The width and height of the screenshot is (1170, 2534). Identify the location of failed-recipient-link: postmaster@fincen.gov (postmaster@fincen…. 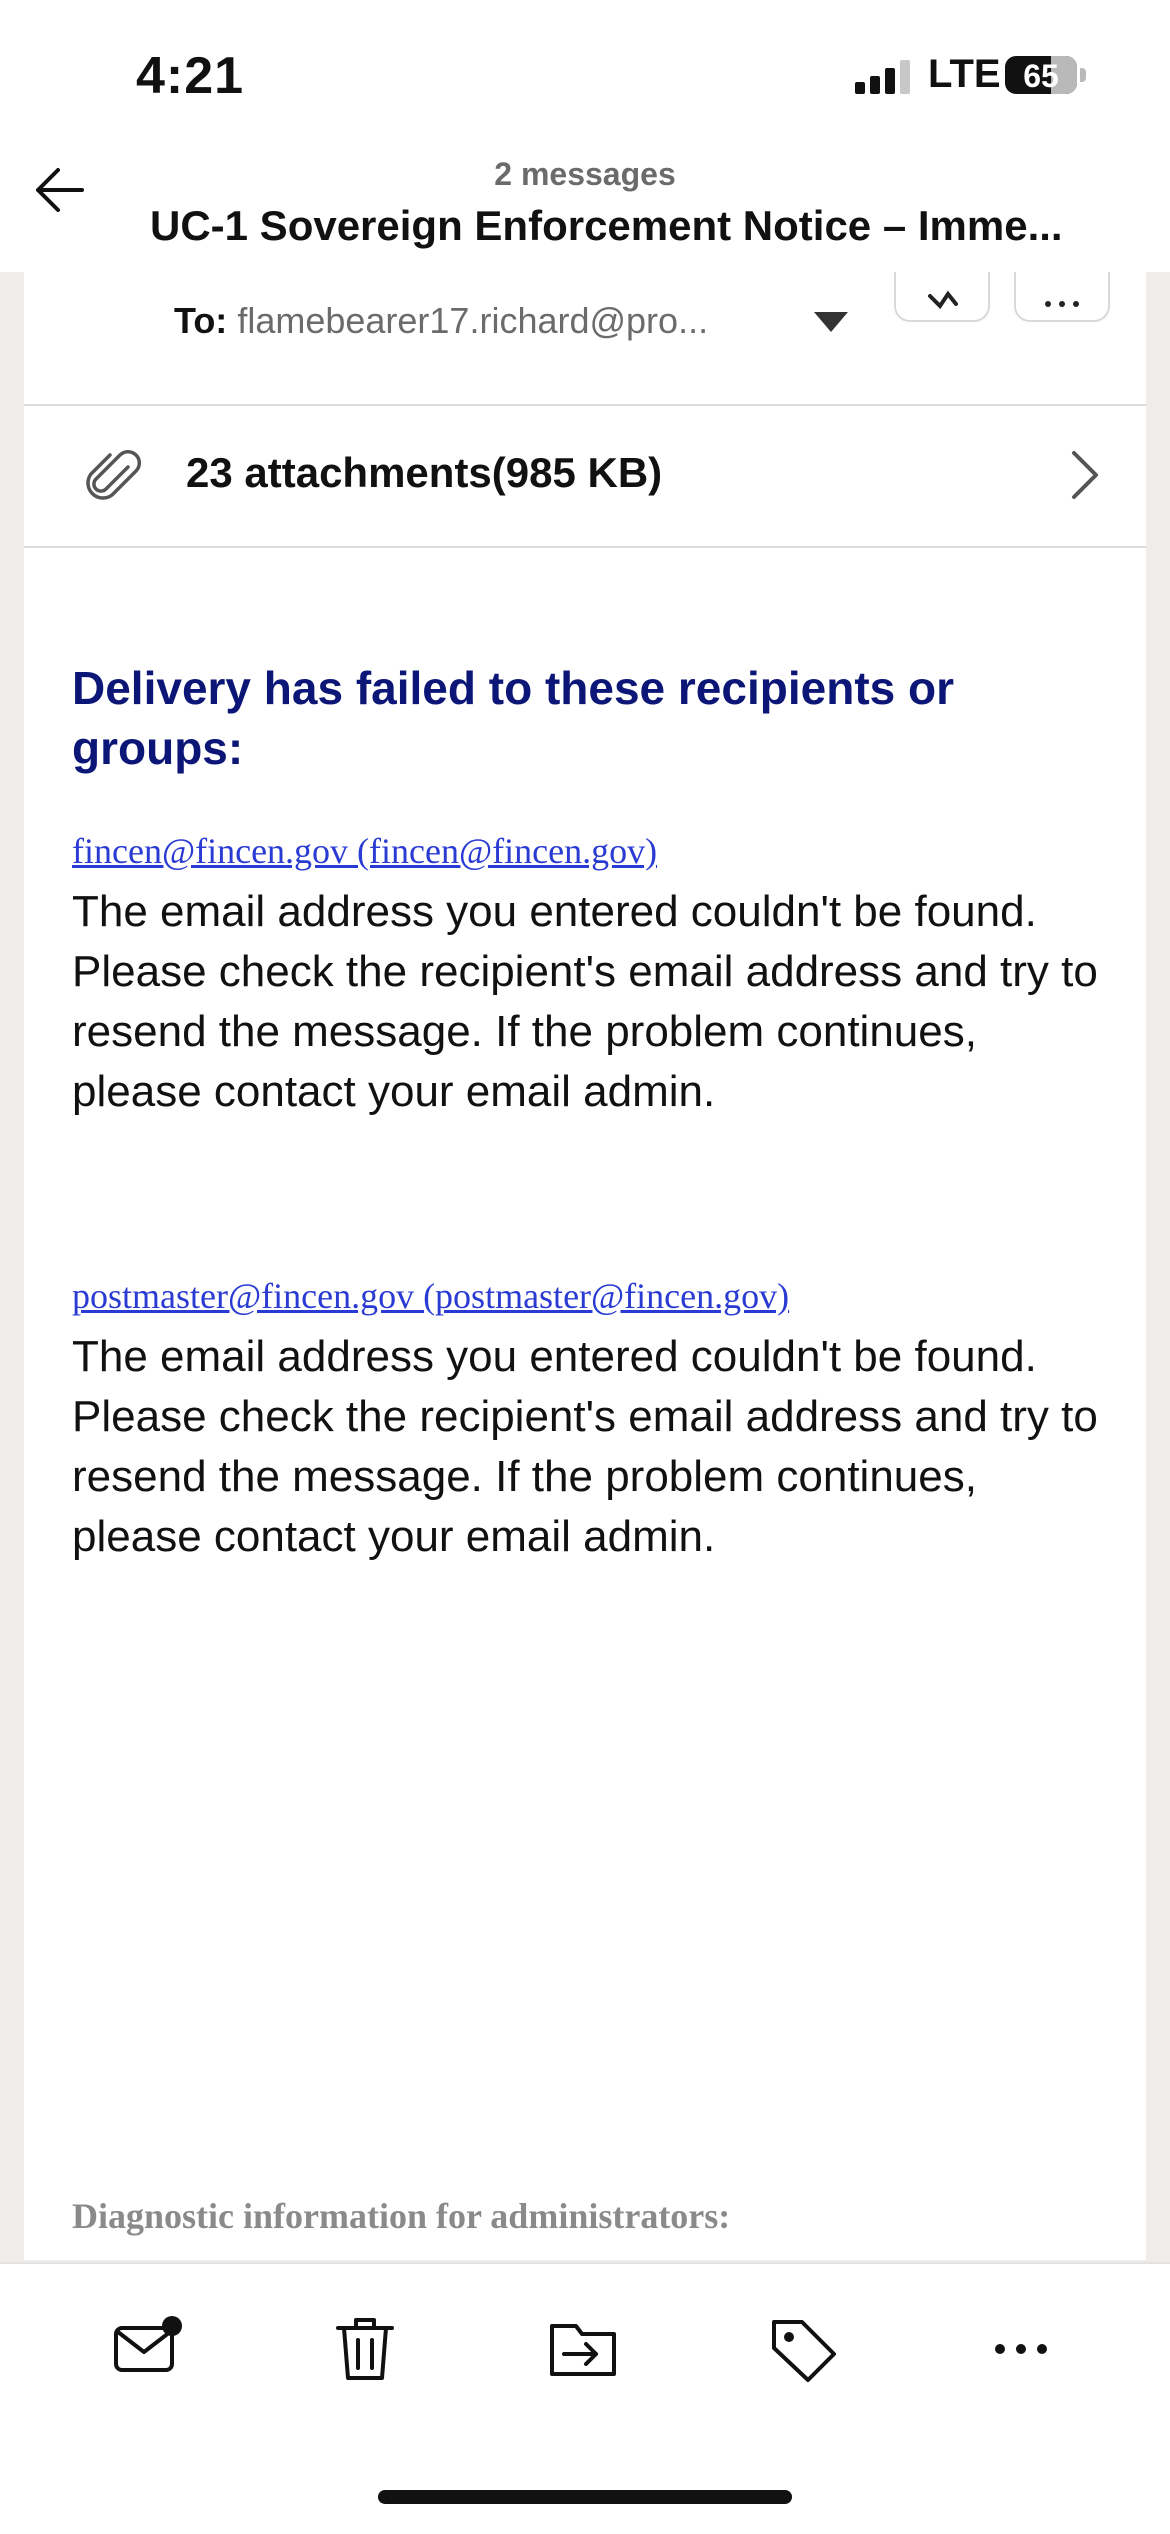
(430, 1296).